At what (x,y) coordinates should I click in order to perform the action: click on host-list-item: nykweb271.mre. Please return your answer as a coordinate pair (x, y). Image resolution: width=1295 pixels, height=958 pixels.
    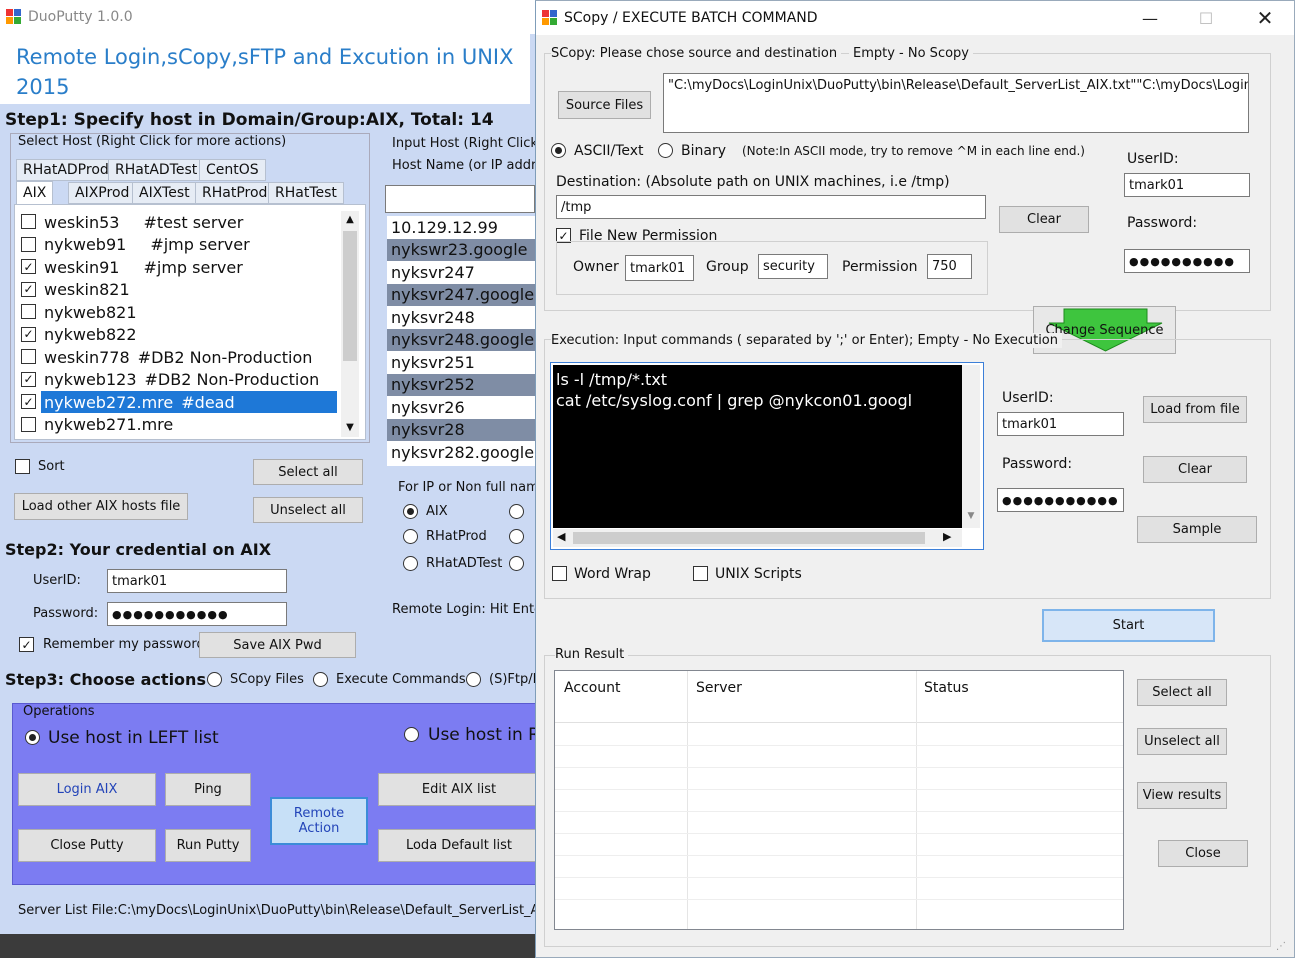
    Looking at the image, I should click on (179, 425).